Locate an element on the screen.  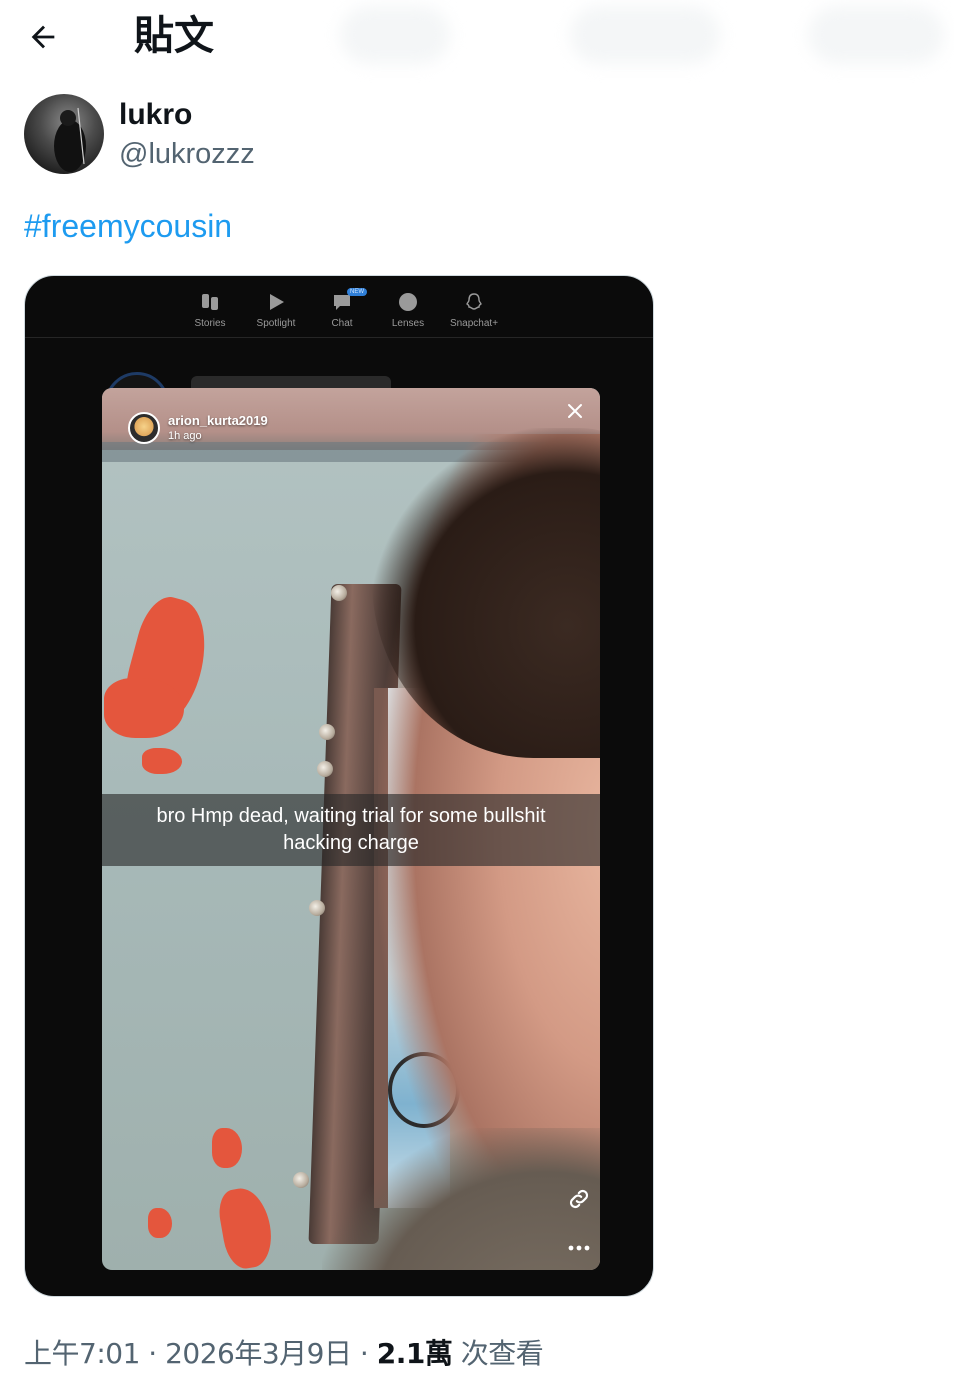
page-title: 貼文 is located at coordinates (174, 36).